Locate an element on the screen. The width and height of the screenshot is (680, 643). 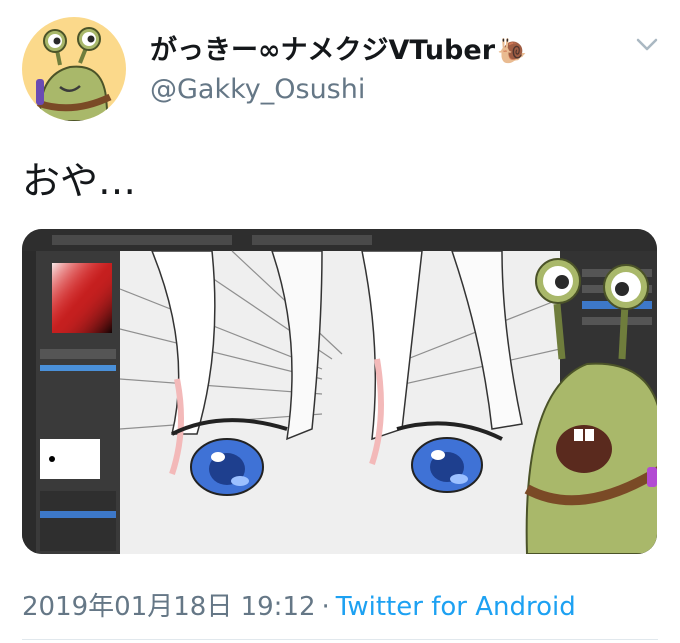
author-display-name: がっきー∞ナメクジVTuber🐌 is located at coordinates (338, 47).